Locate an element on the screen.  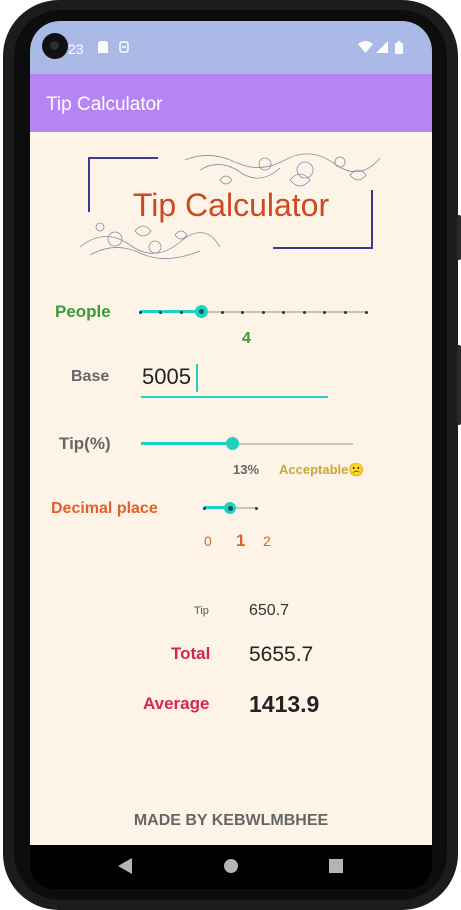
back-icon is located at coordinates (125, 868).